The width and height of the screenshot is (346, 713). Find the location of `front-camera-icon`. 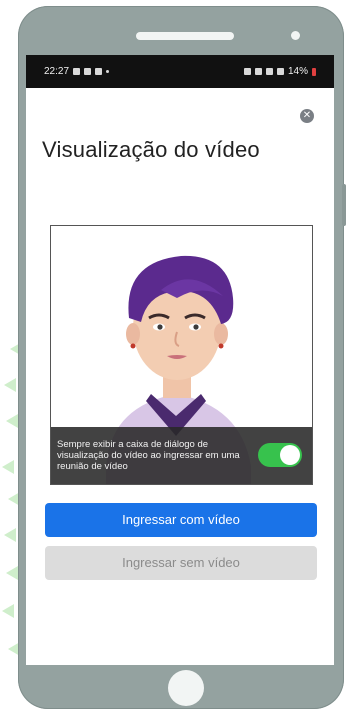

front-camera-icon is located at coordinates (295, 35).